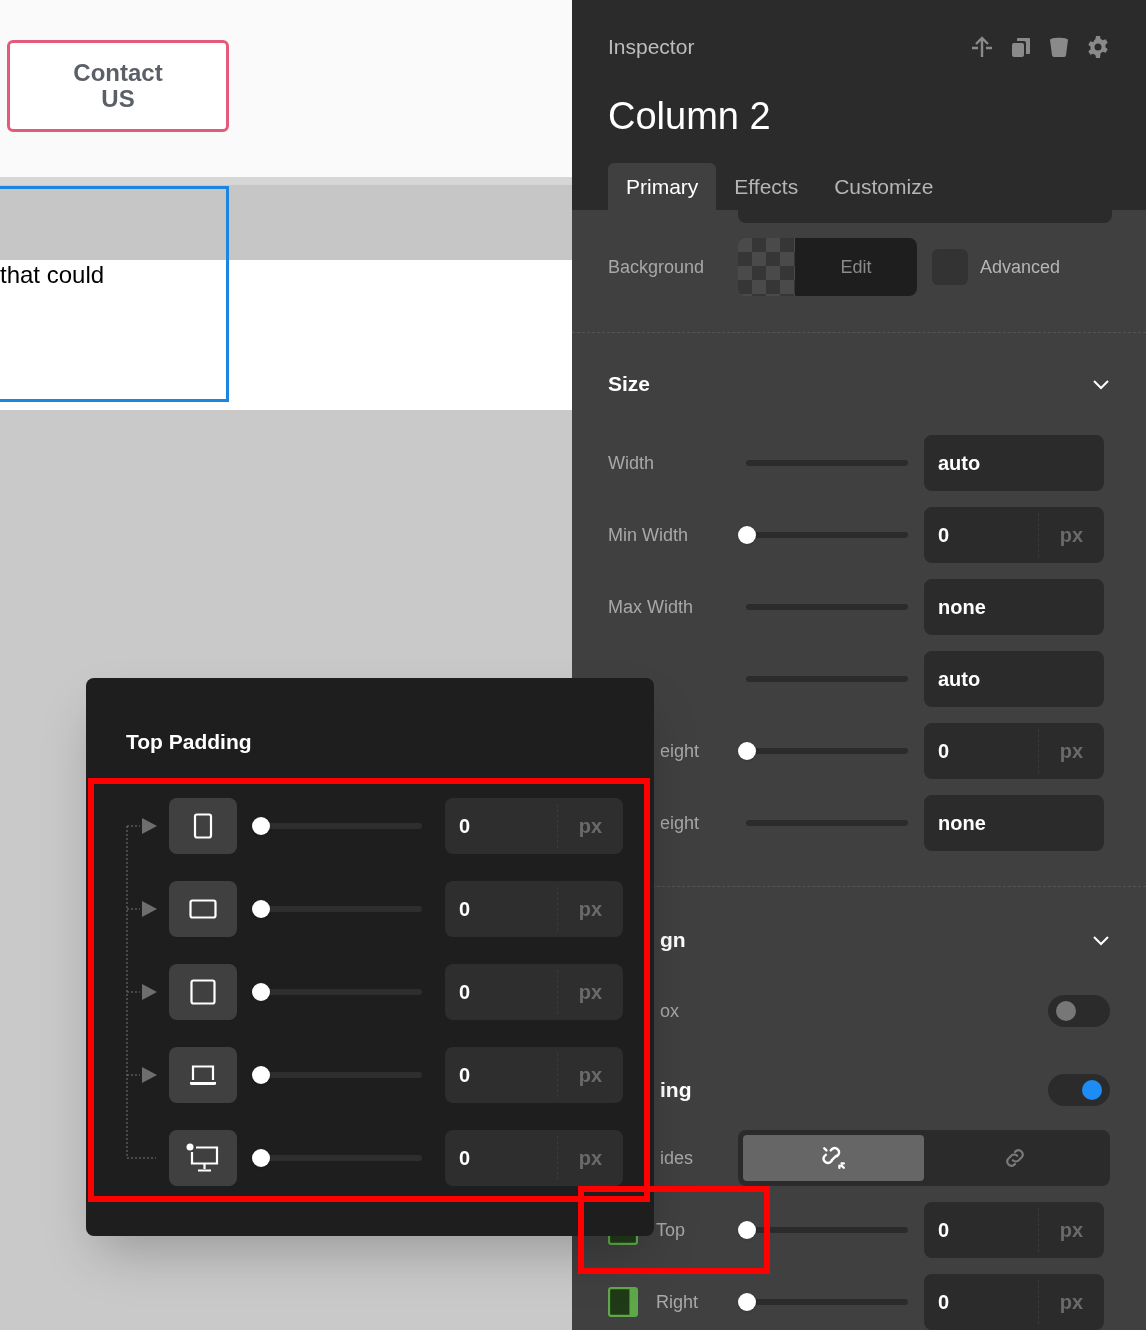 Image resolution: width=1146 pixels, height=1330 pixels. I want to click on copy-icon, so click(1021, 47).